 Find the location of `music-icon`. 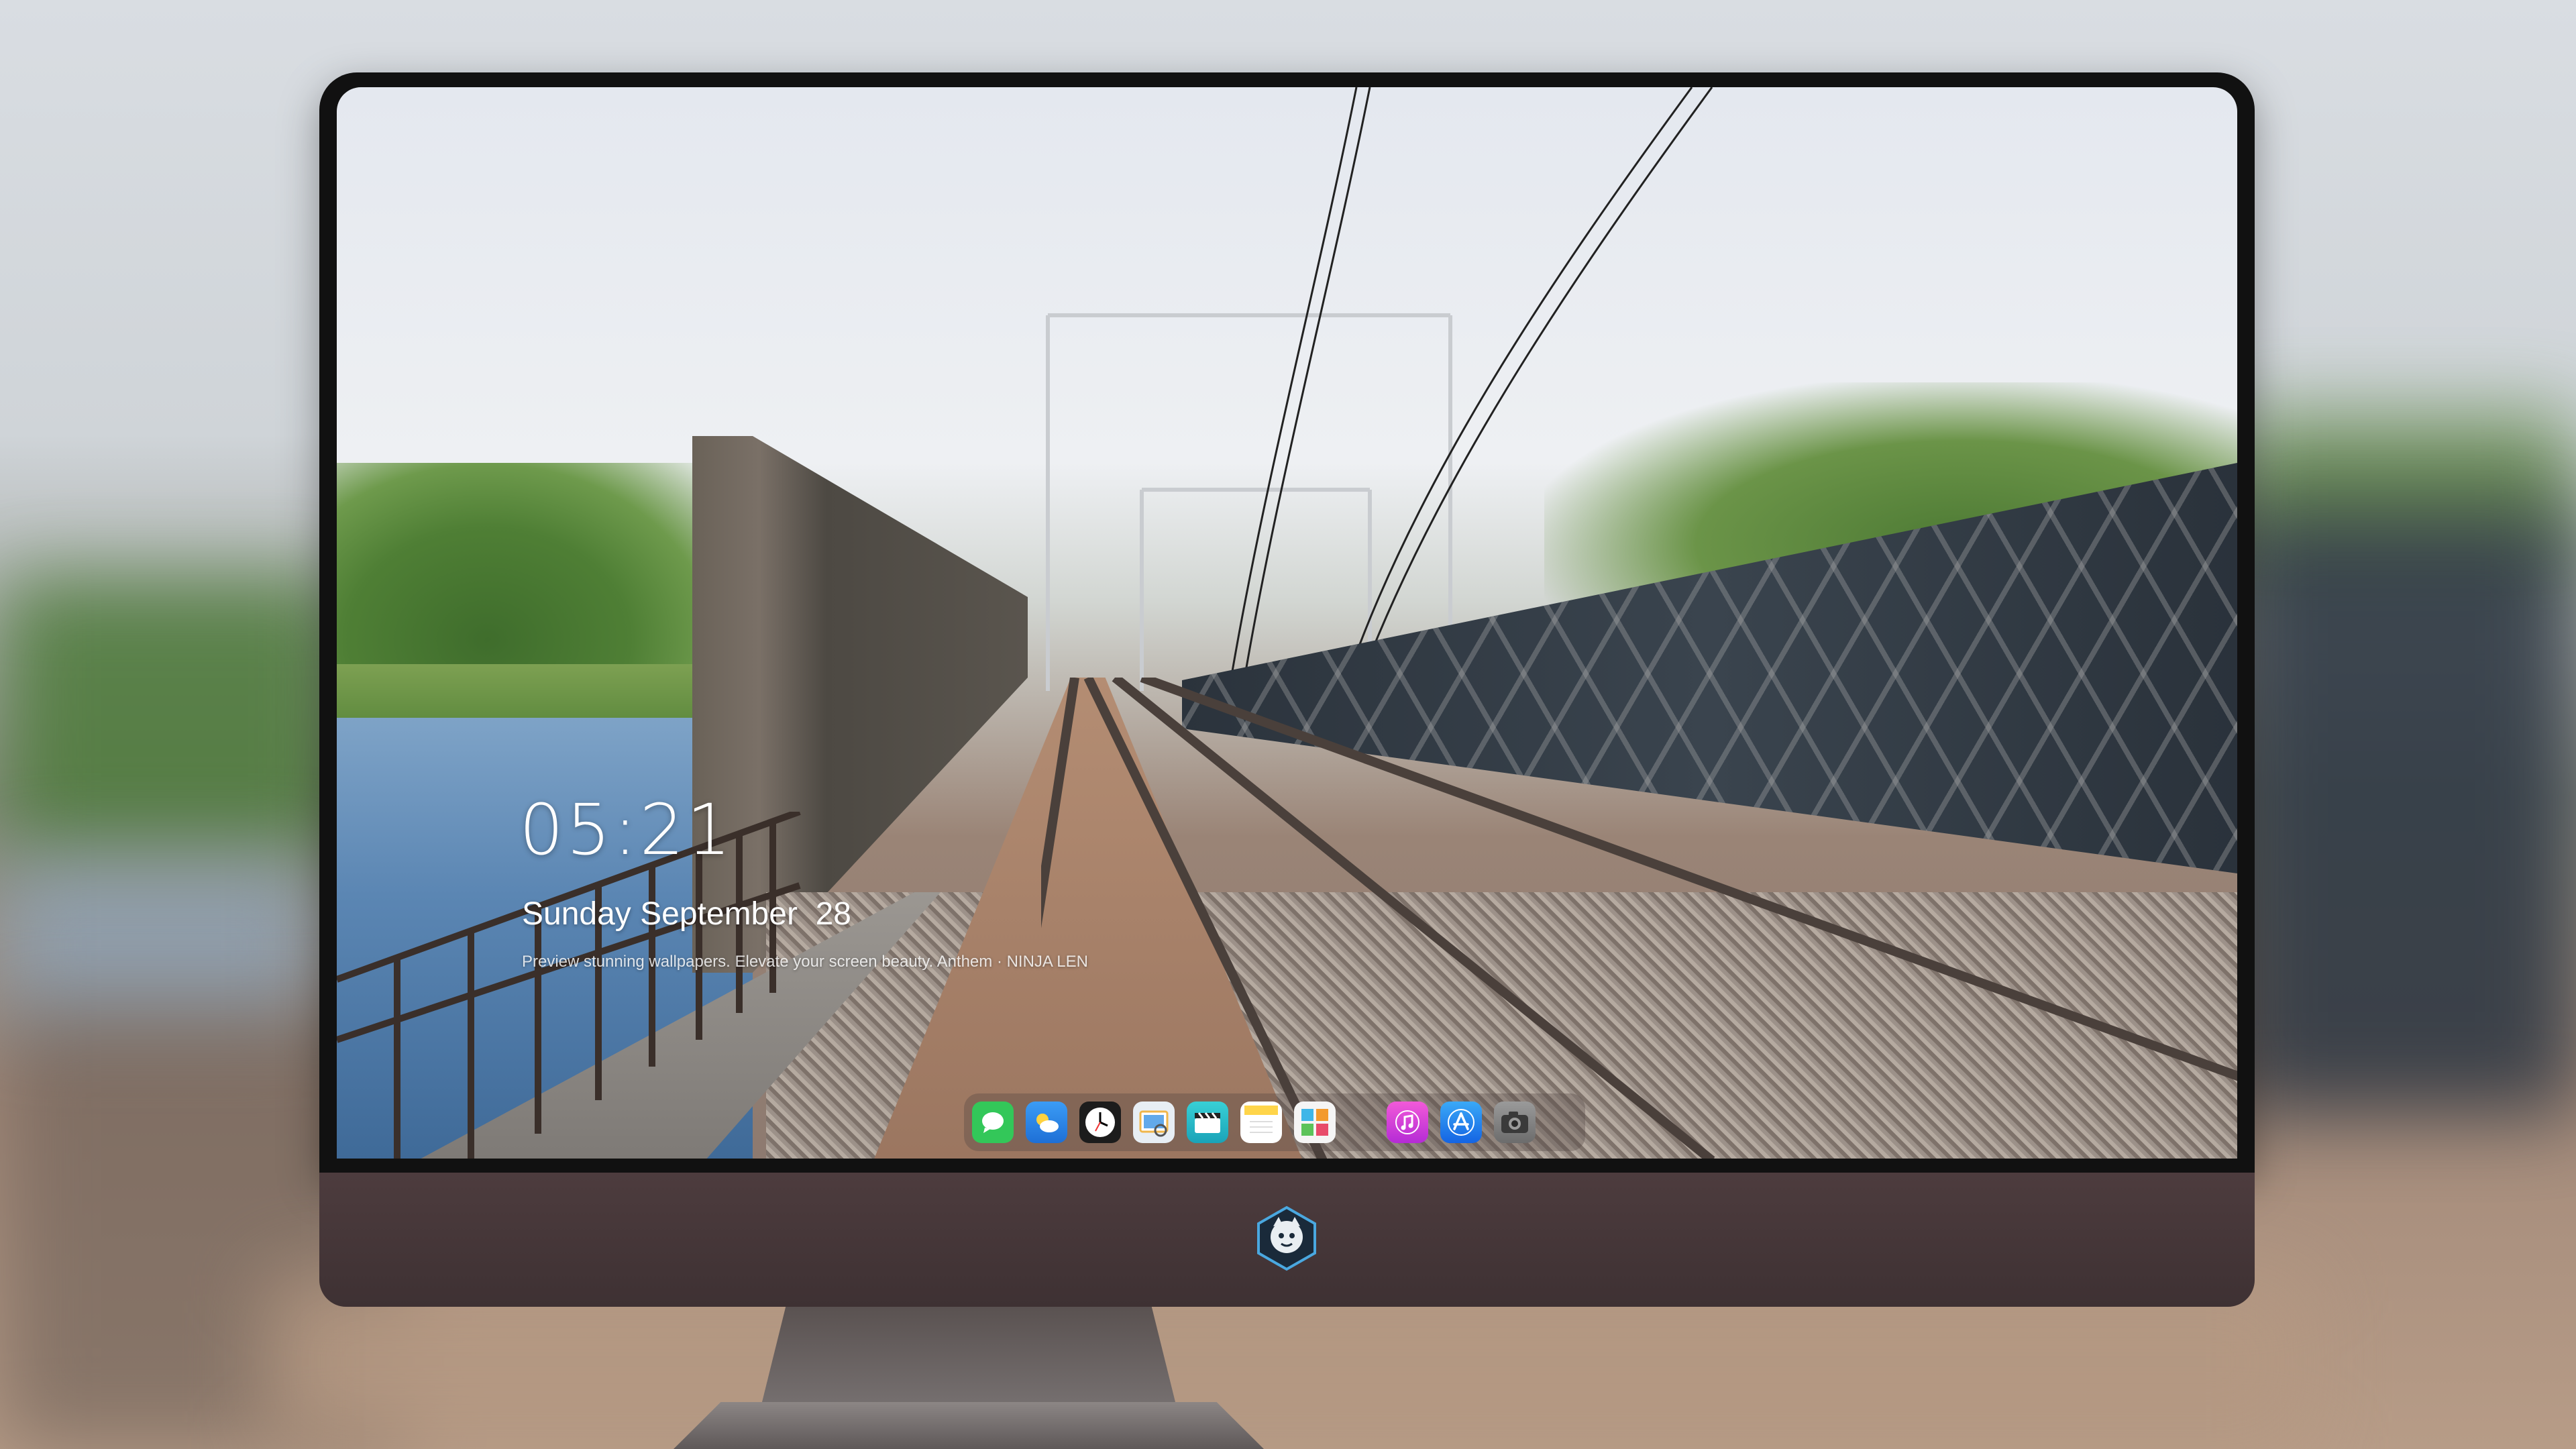

music-icon is located at coordinates (1407, 1122).